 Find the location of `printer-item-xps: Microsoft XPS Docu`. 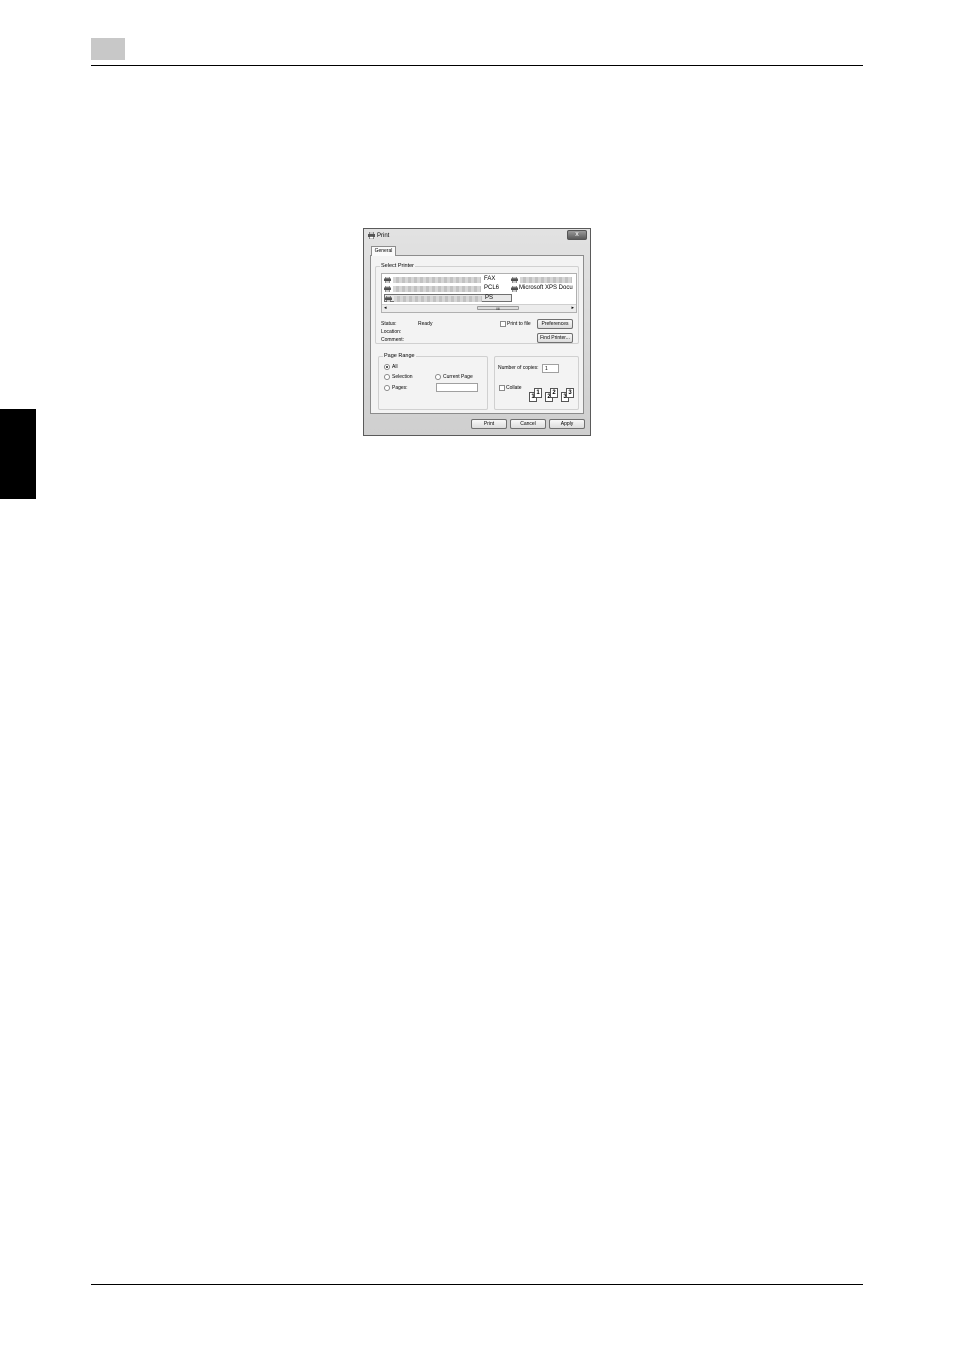

printer-item-xps: Microsoft XPS Docu is located at coordinates (543, 289).